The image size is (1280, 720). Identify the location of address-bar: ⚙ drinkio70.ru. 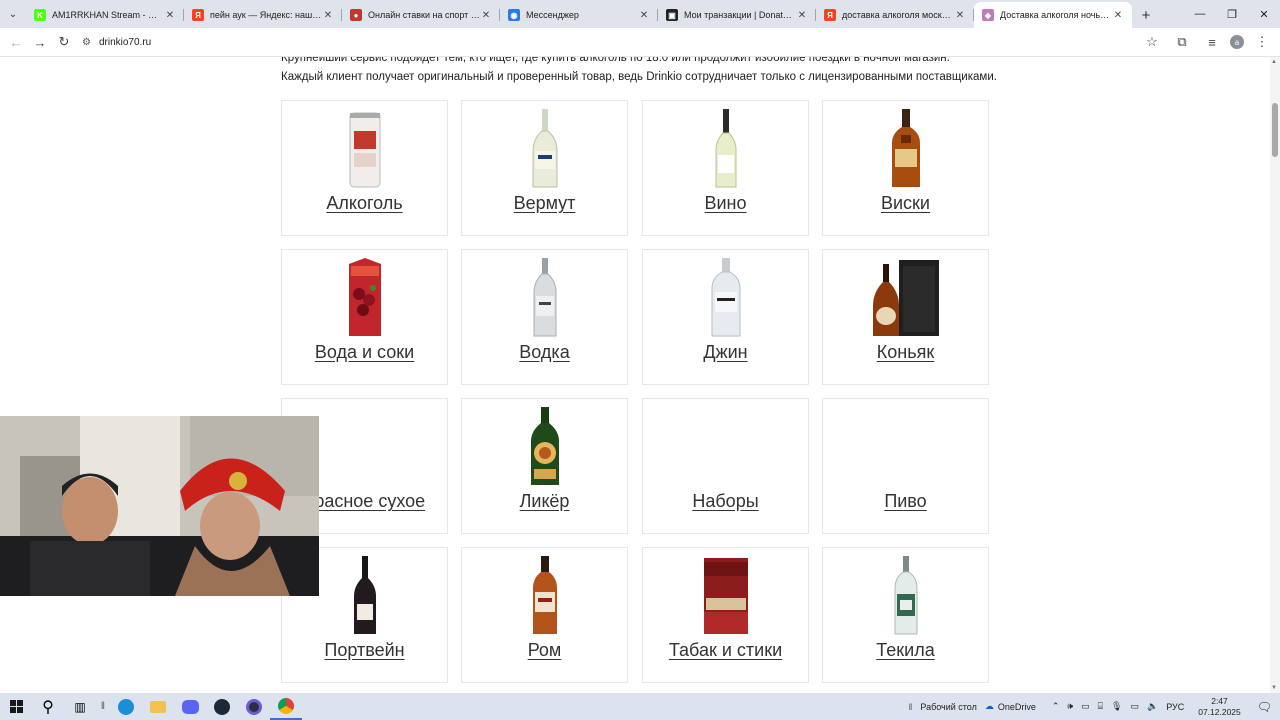
(602, 42).